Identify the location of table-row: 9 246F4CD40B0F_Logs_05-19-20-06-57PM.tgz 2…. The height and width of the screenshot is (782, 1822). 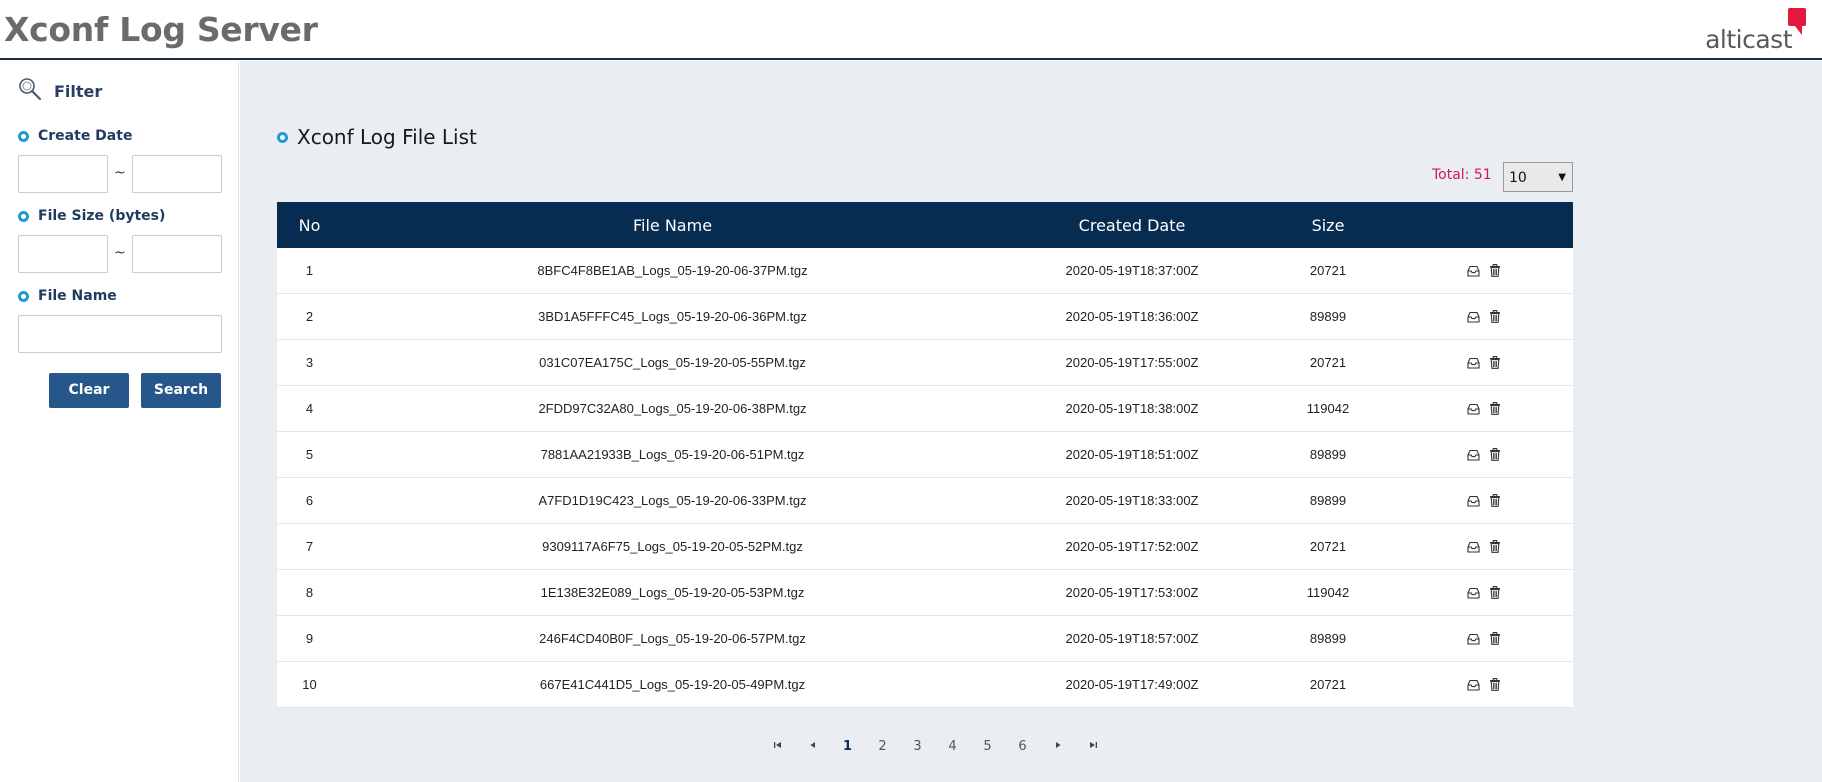
(925, 639).